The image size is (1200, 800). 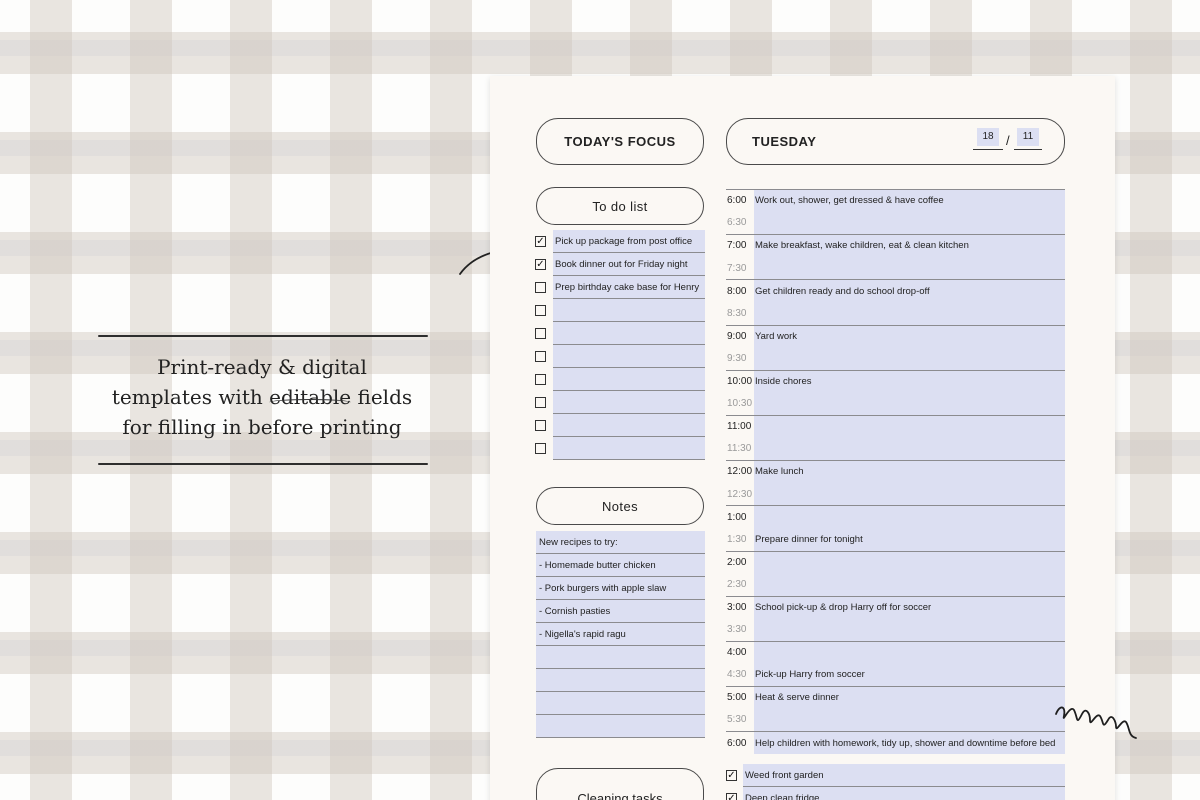 What do you see at coordinates (909, 472) in the screenshot?
I see `schedule-entry: Make lunch` at bounding box center [909, 472].